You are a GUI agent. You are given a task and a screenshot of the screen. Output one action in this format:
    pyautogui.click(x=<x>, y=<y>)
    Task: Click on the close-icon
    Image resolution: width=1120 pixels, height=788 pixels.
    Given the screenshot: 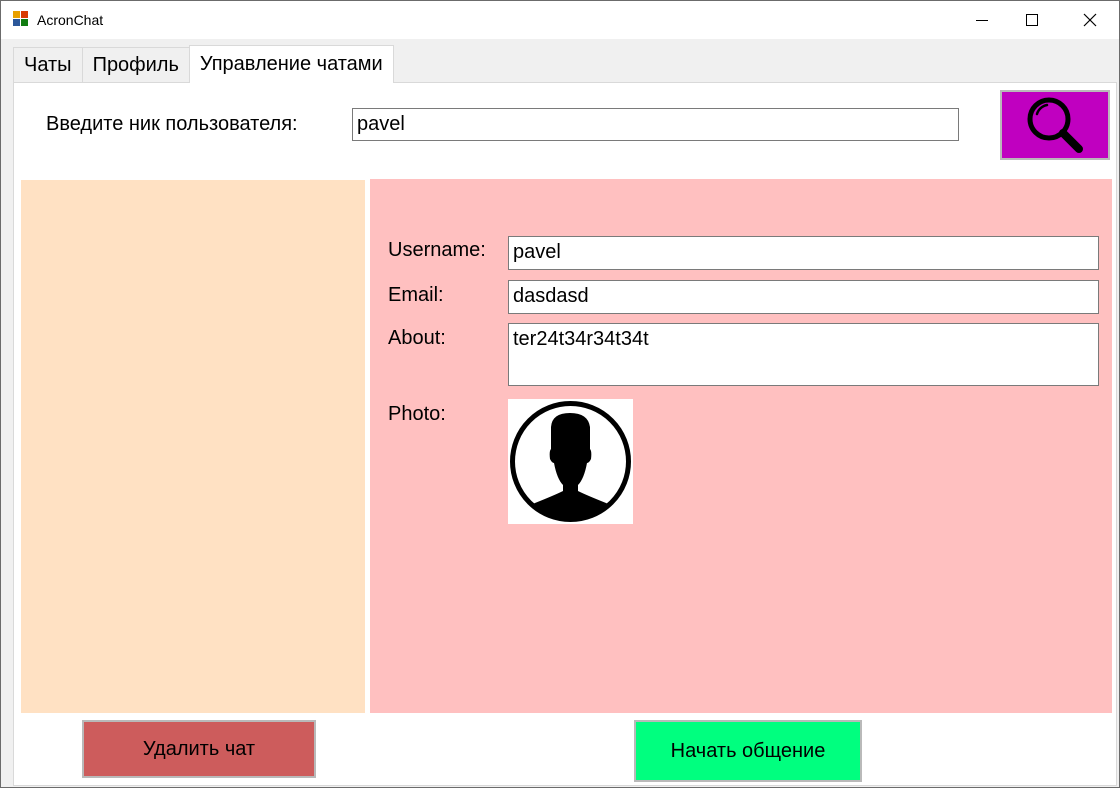 What is the action you would take?
    pyautogui.click(x=1090, y=20)
    